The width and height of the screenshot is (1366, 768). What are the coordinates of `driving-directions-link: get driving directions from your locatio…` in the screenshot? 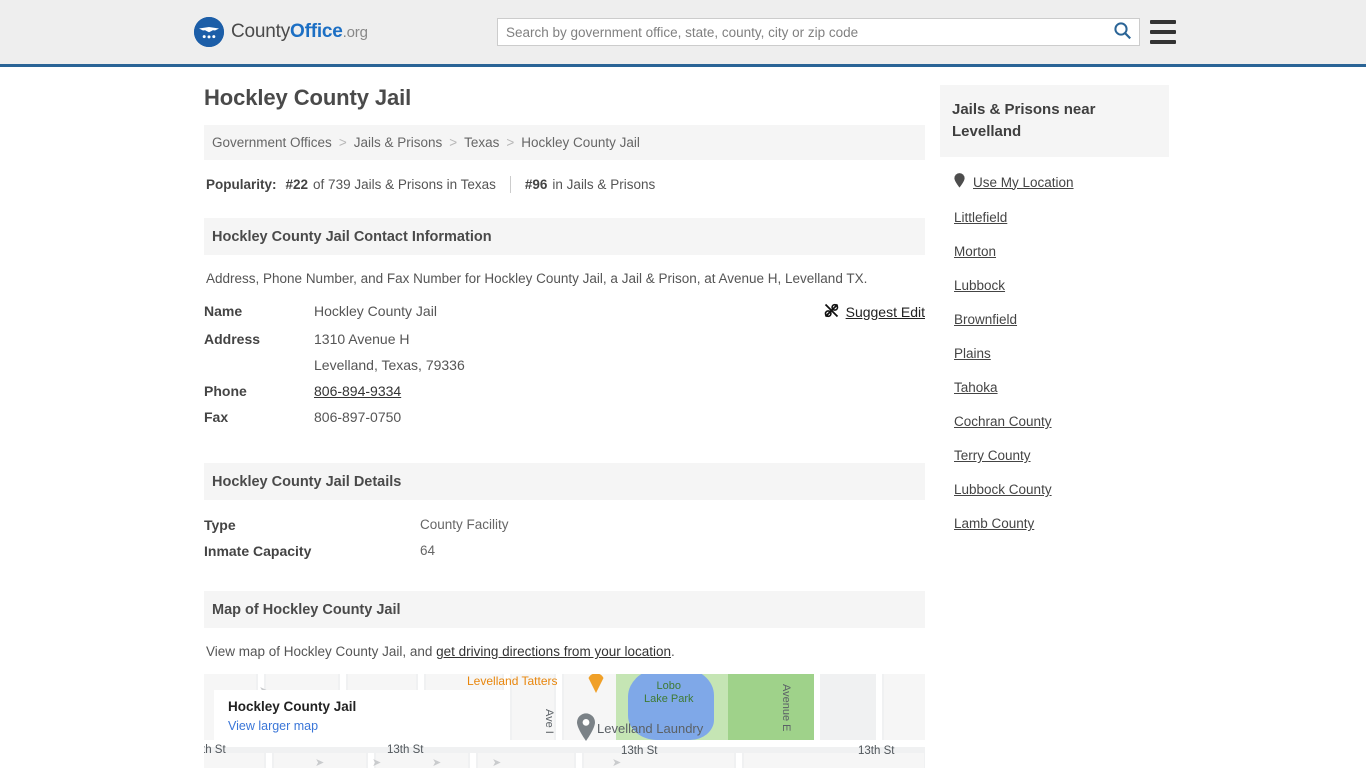 It's located at (553, 651).